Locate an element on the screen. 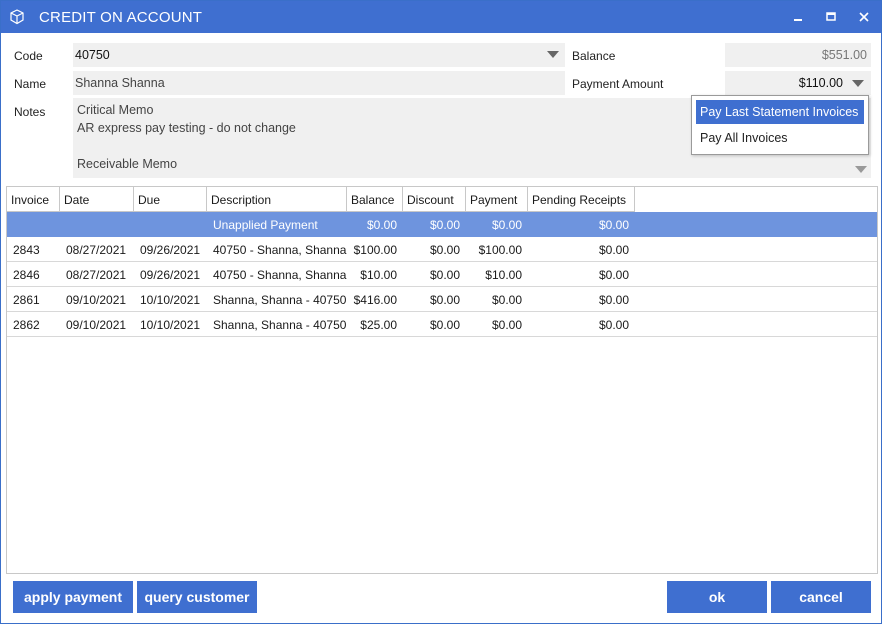 This screenshot has width=882, height=624. code-value: 40750 is located at coordinates (92, 55).